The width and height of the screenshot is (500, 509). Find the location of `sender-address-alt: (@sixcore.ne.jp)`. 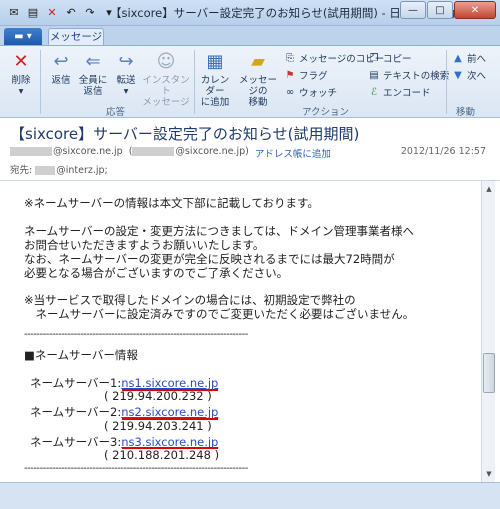

sender-address-alt: (@sixcore.ne.jp) is located at coordinates (188, 151).